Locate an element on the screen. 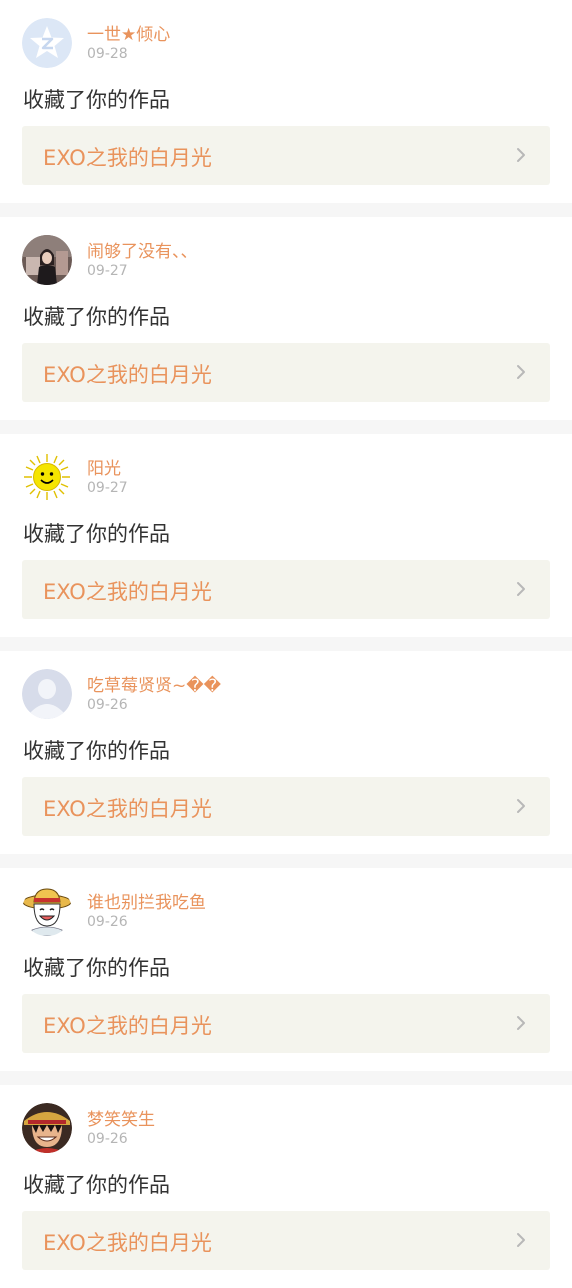  username: 闹够了没有、、 is located at coordinates (142, 249).